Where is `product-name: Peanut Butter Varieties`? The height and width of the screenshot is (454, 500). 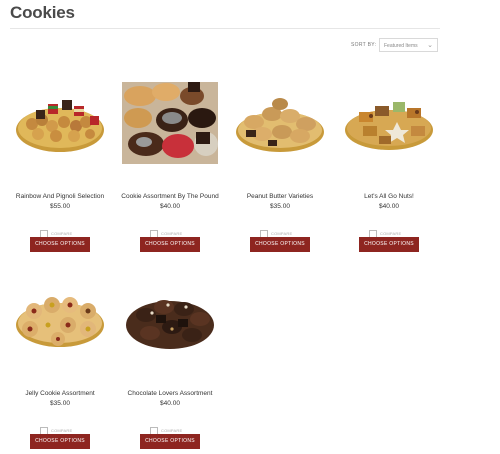 product-name: Peanut Butter Varieties is located at coordinates (280, 196).